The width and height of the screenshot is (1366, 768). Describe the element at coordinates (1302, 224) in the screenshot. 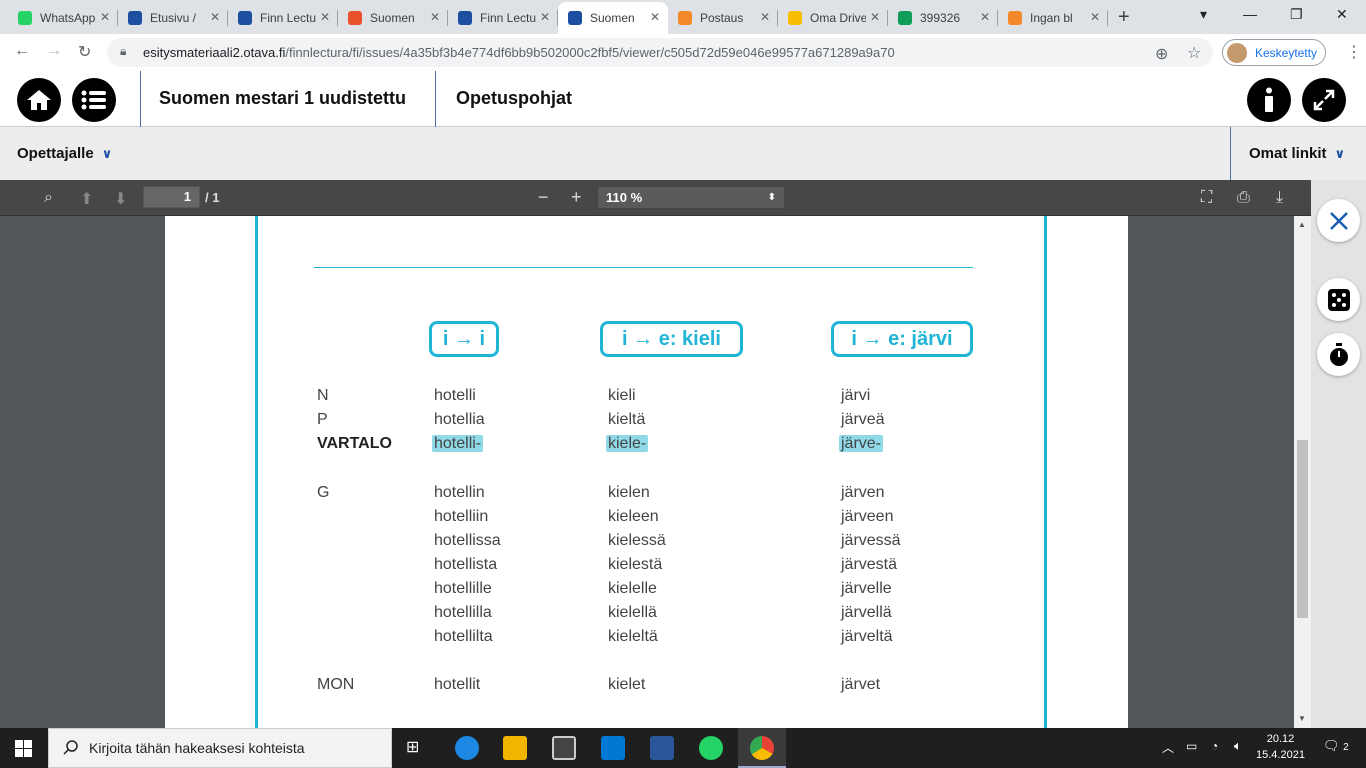

I see `scroll-up-icon: ▲` at that location.